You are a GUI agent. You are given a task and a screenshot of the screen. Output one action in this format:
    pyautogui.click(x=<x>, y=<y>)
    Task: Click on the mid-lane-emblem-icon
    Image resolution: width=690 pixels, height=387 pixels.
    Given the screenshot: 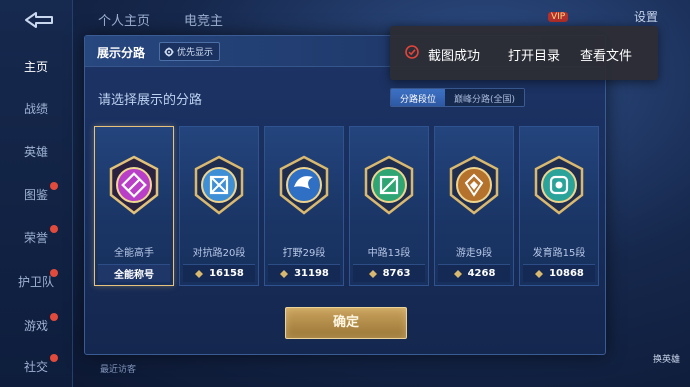 What is the action you would take?
    pyautogui.click(x=389, y=185)
    